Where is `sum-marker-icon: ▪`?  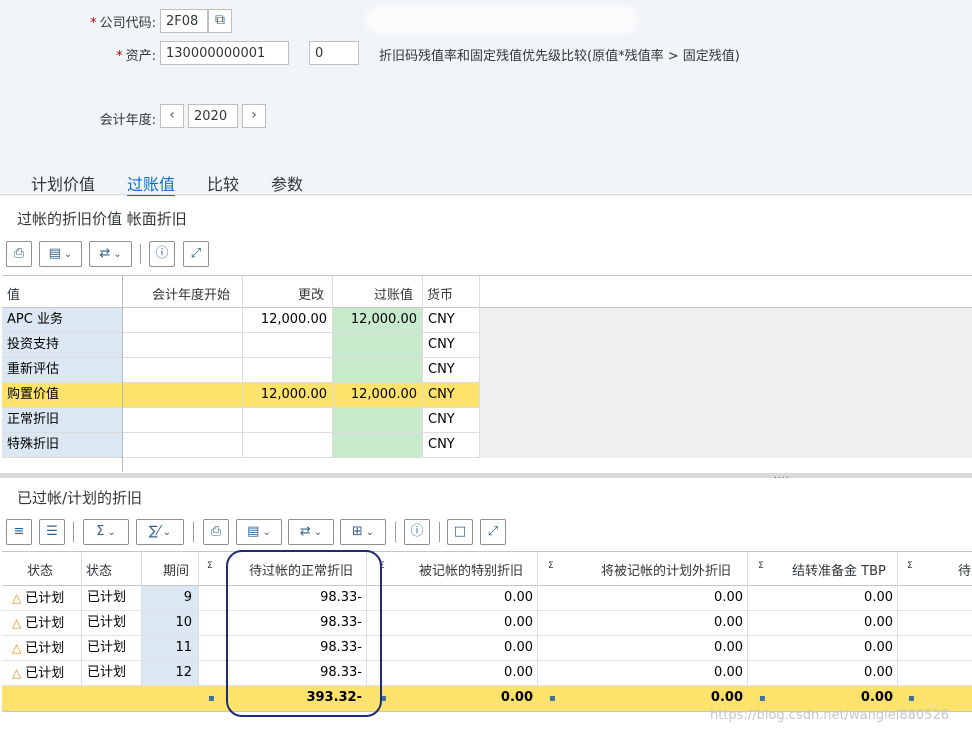 sum-marker-icon: ▪ is located at coordinates (911, 698).